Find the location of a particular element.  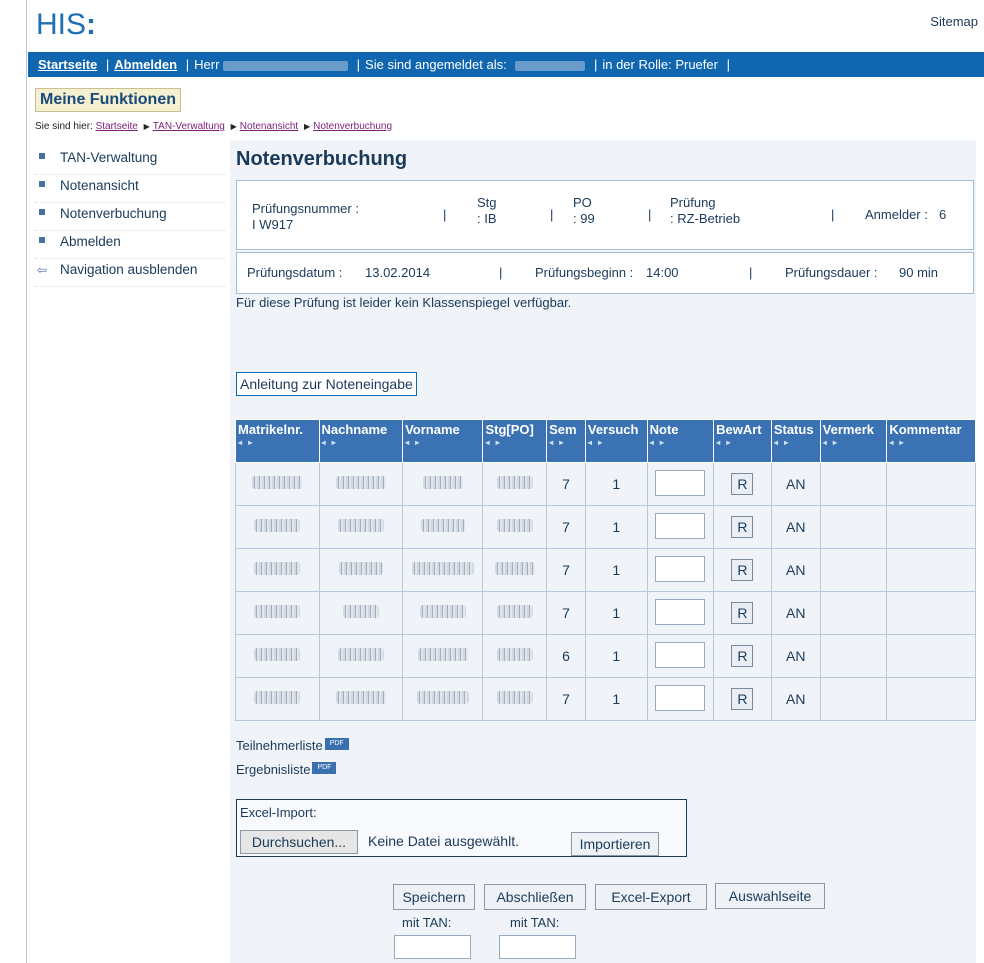

breadcrumb-startseite: Startseite is located at coordinates (117, 126).